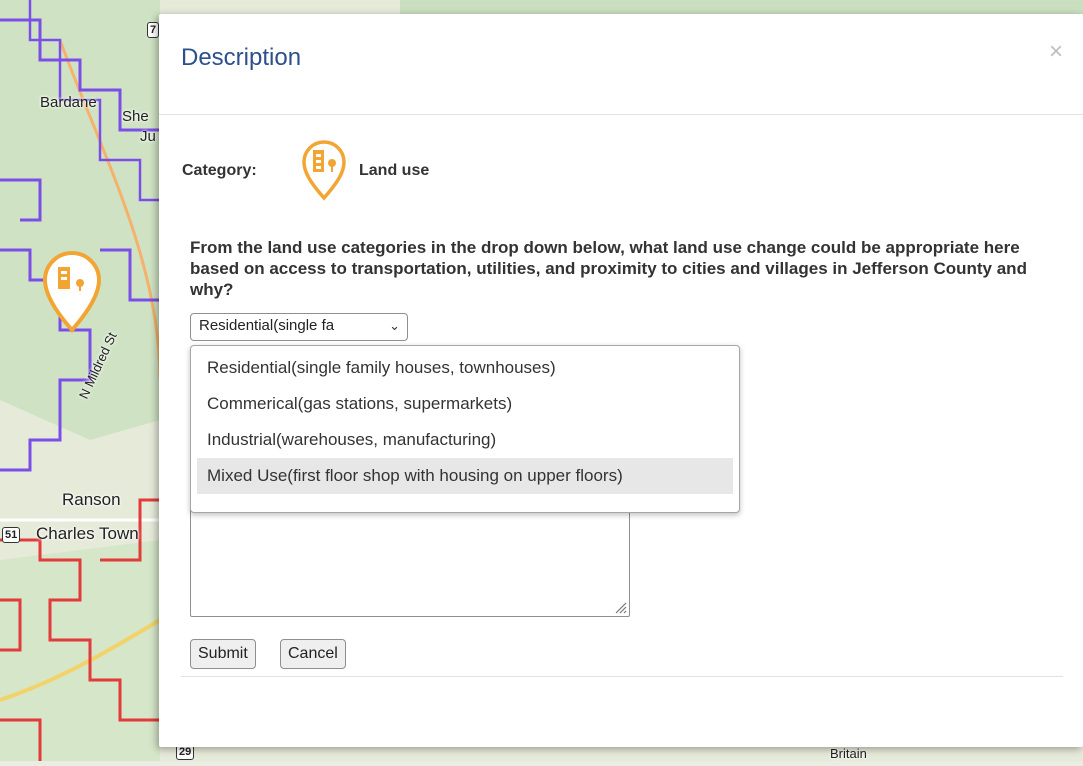 The image size is (1083, 766). Describe the element at coordinates (848, 753) in the screenshot. I see `map-label-britain: Britain` at that location.